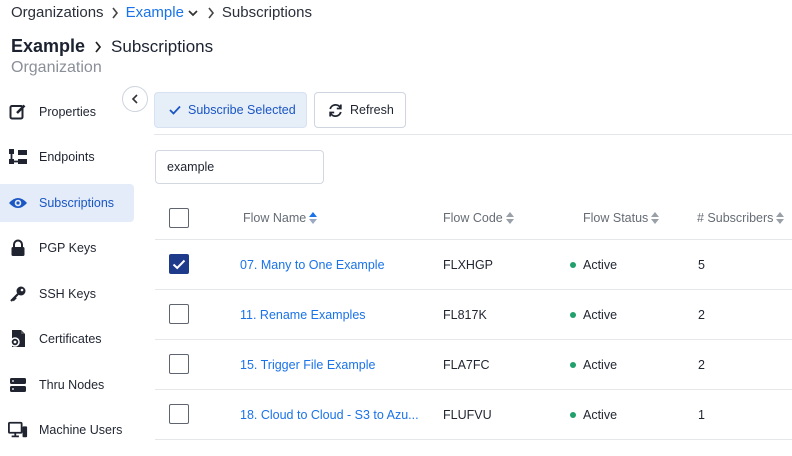 Image resolution: width=792 pixels, height=456 pixels. What do you see at coordinates (303, 315) in the screenshot?
I see `flow-name-link: 11. Rename Examples` at bounding box center [303, 315].